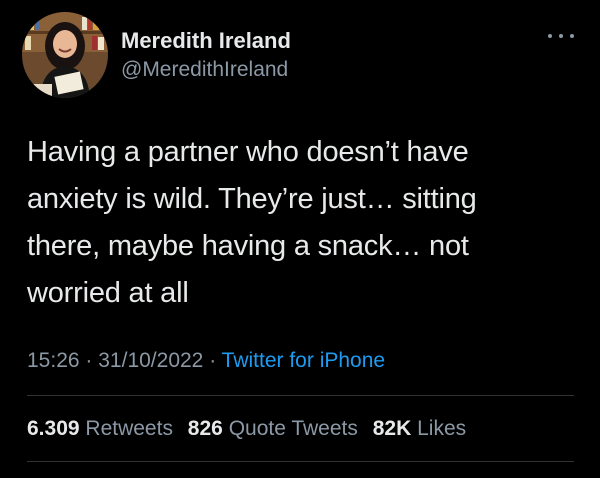  Describe the element at coordinates (392, 428) in the screenshot. I see `likes-count: 82K` at that location.